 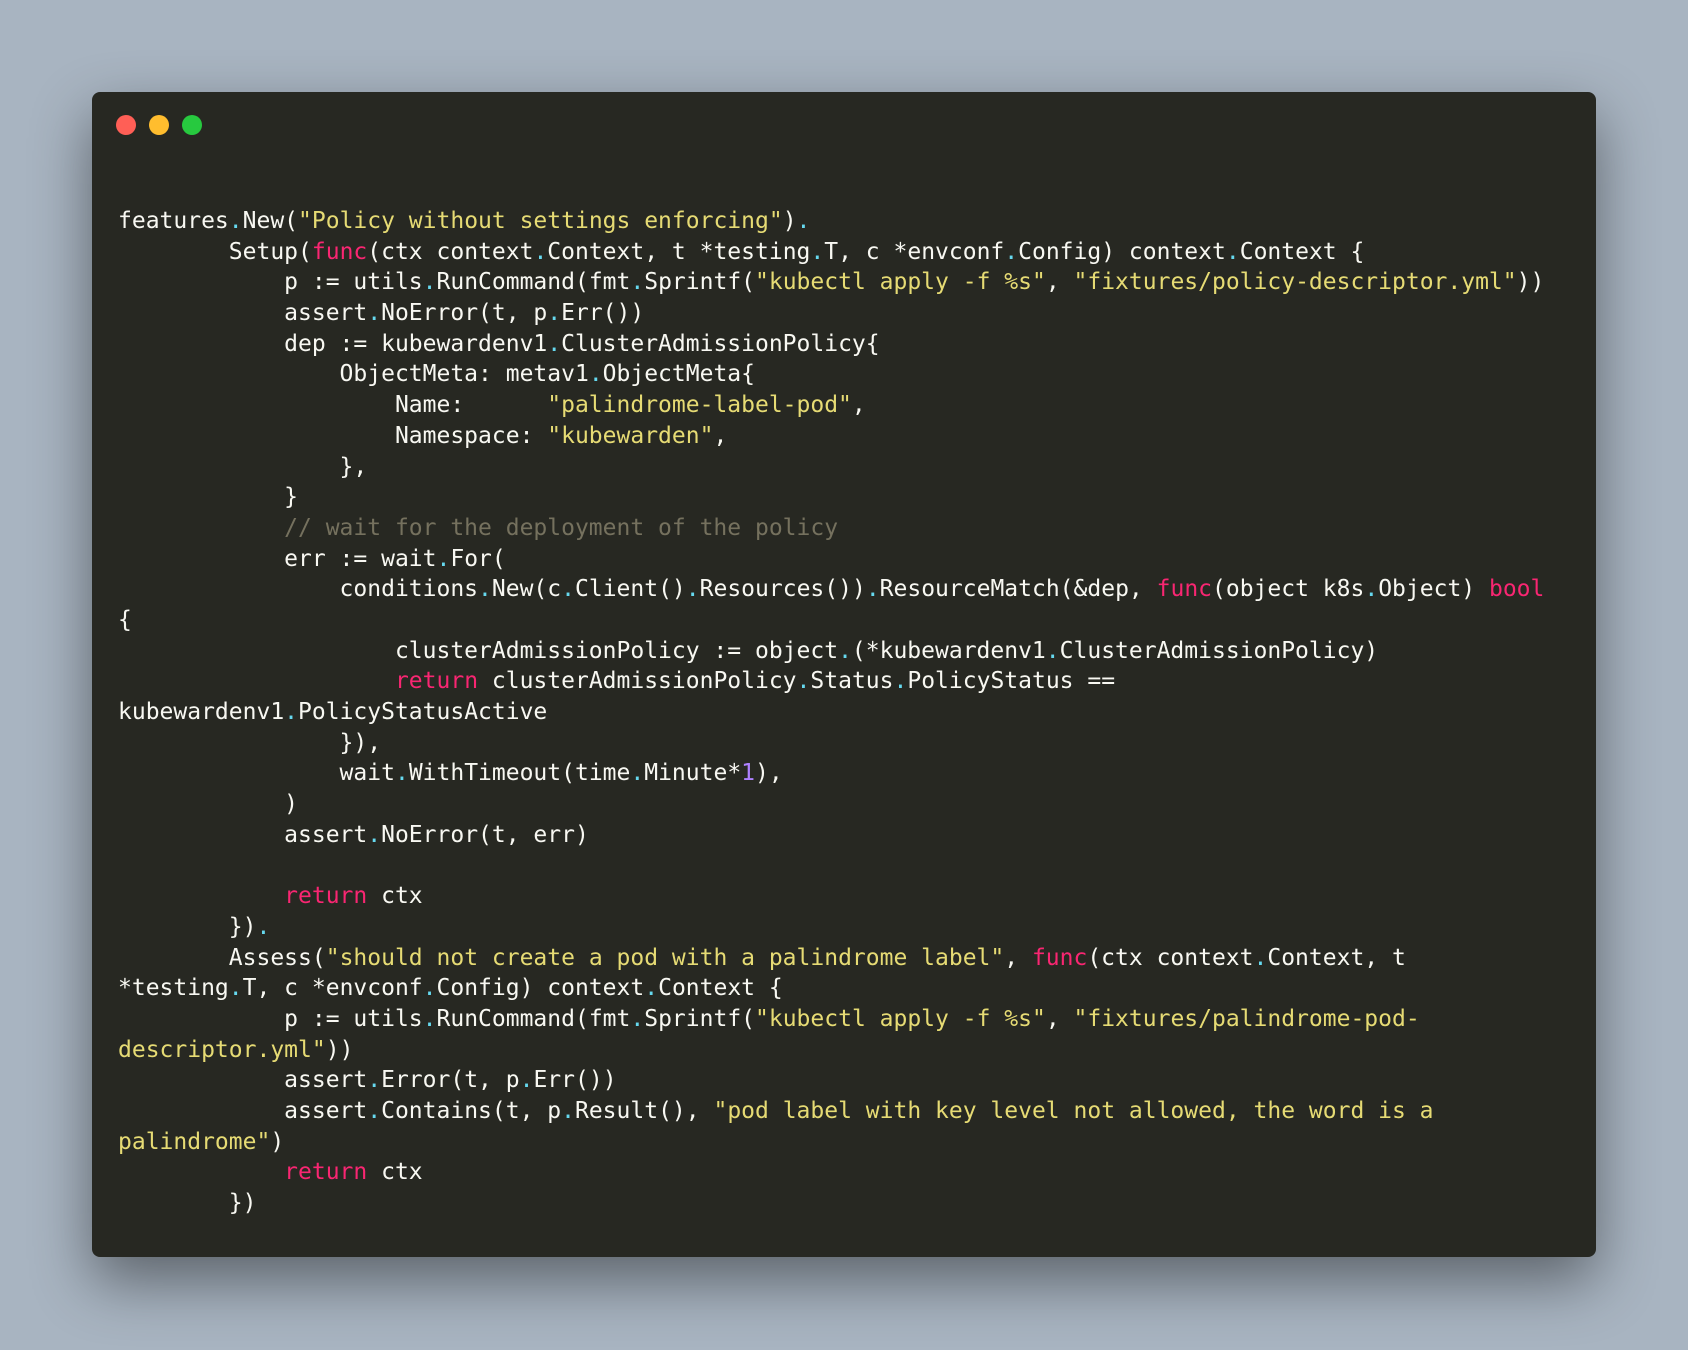 What do you see at coordinates (215, 251) in the screenshot?
I see `code-token: Setup(` at bounding box center [215, 251].